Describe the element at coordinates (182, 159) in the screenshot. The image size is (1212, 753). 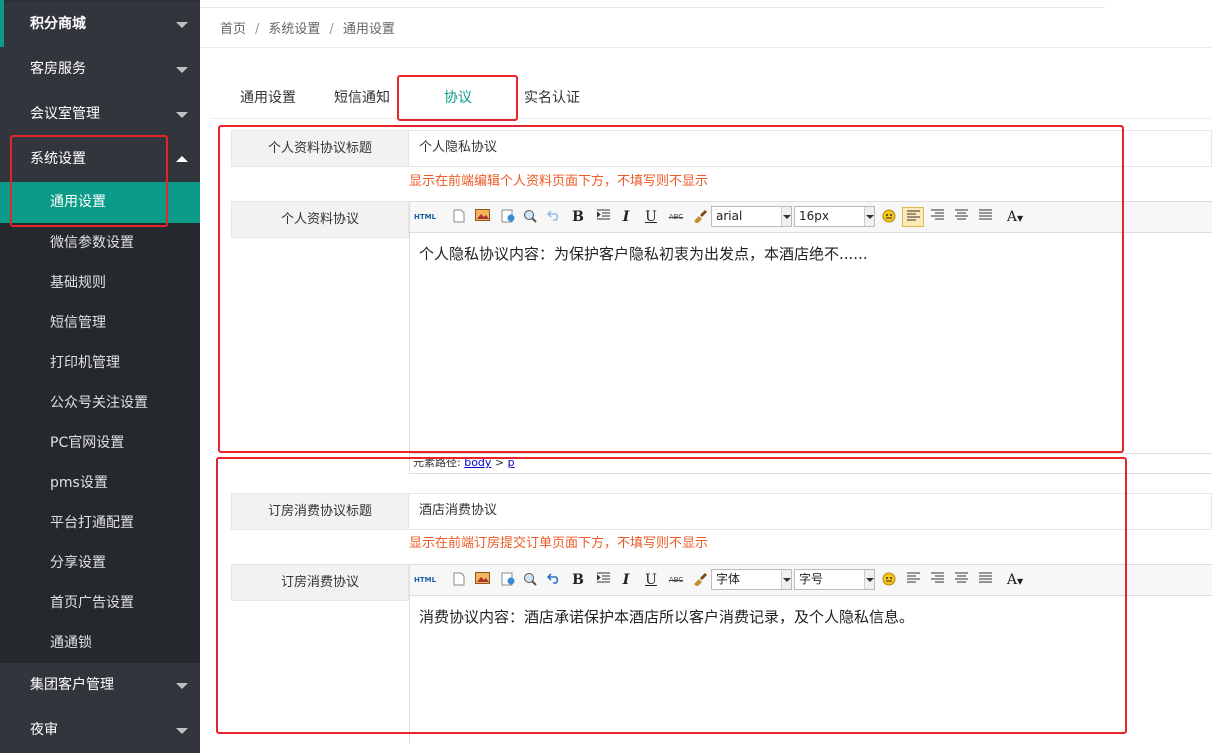
I see `chevron-up-icon` at that location.